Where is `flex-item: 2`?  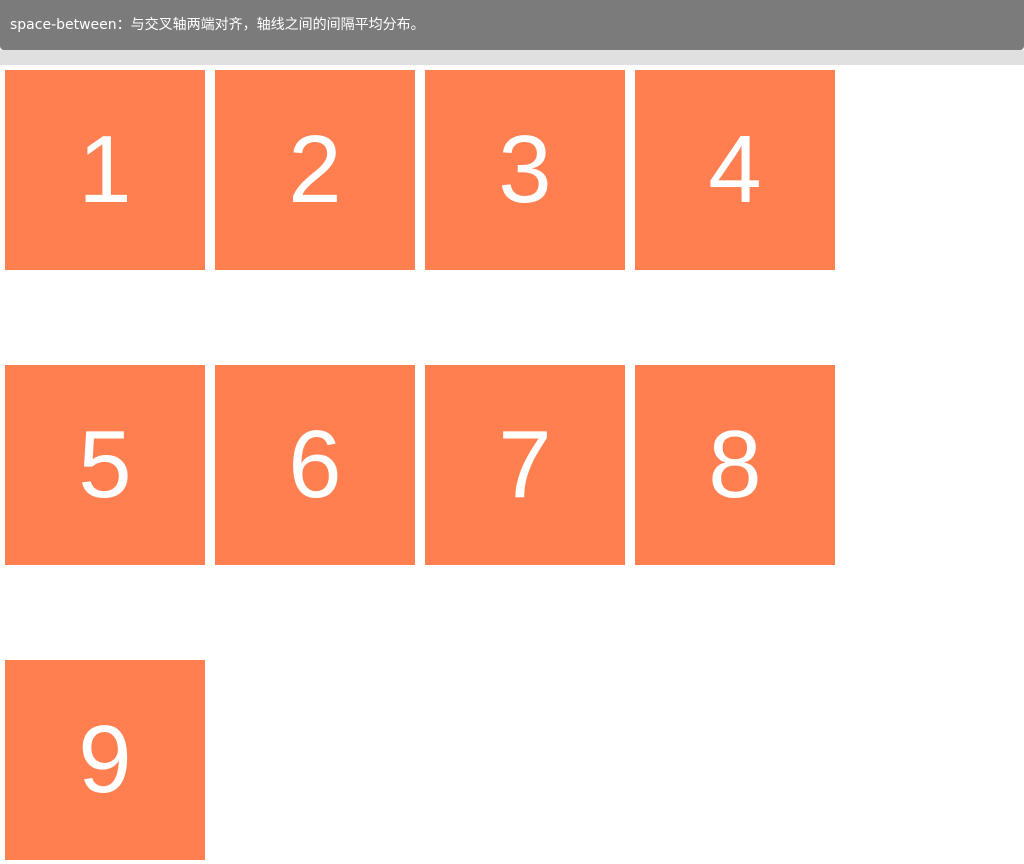
flex-item: 2 is located at coordinates (315, 170).